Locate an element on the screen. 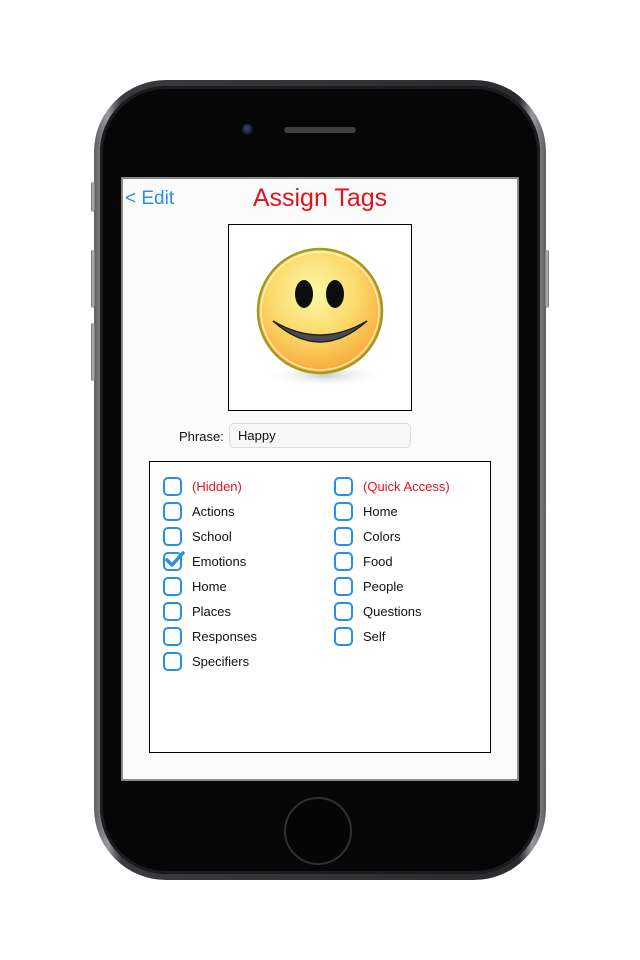  tag-item-colors: Colors is located at coordinates (392, 536).